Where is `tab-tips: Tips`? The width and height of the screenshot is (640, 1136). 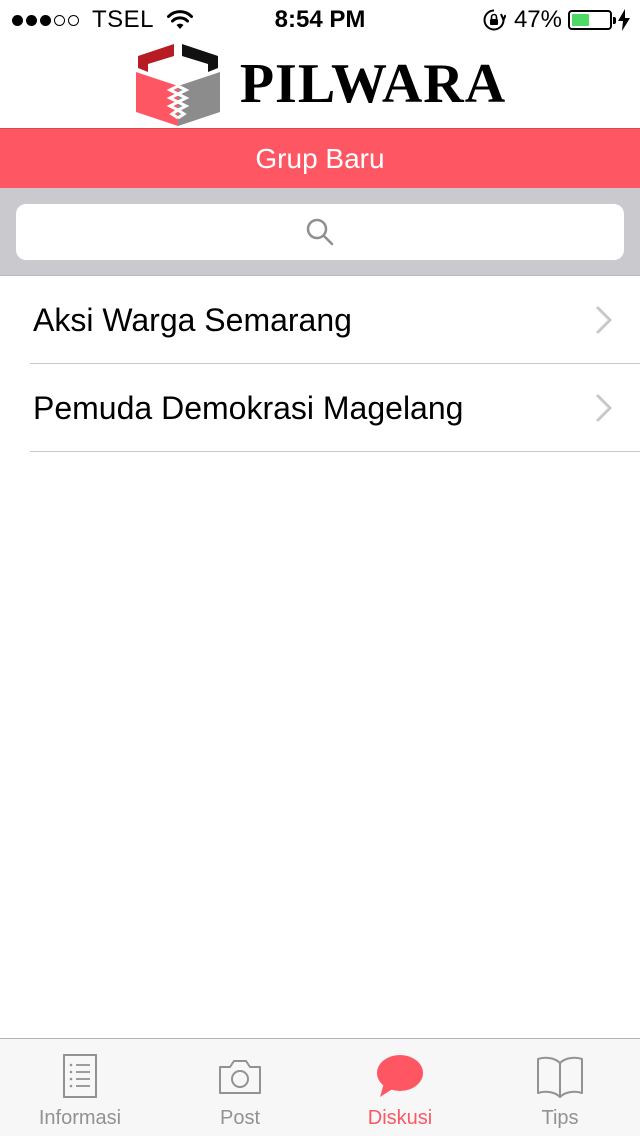 tab-tips: Tips is located at coordinates (560, 1087).